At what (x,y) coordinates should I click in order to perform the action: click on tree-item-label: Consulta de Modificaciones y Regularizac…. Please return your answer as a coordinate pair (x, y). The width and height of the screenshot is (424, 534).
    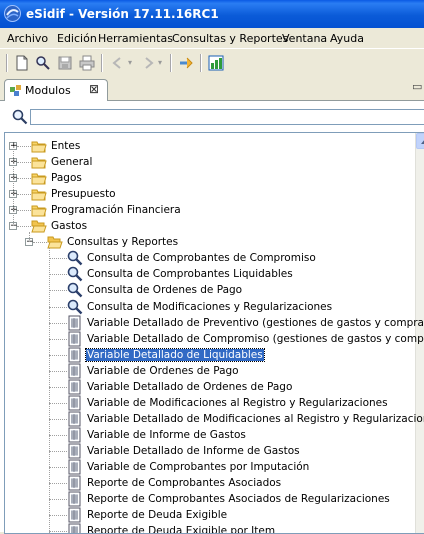
    Looking at the image, I should click on (210, 306).